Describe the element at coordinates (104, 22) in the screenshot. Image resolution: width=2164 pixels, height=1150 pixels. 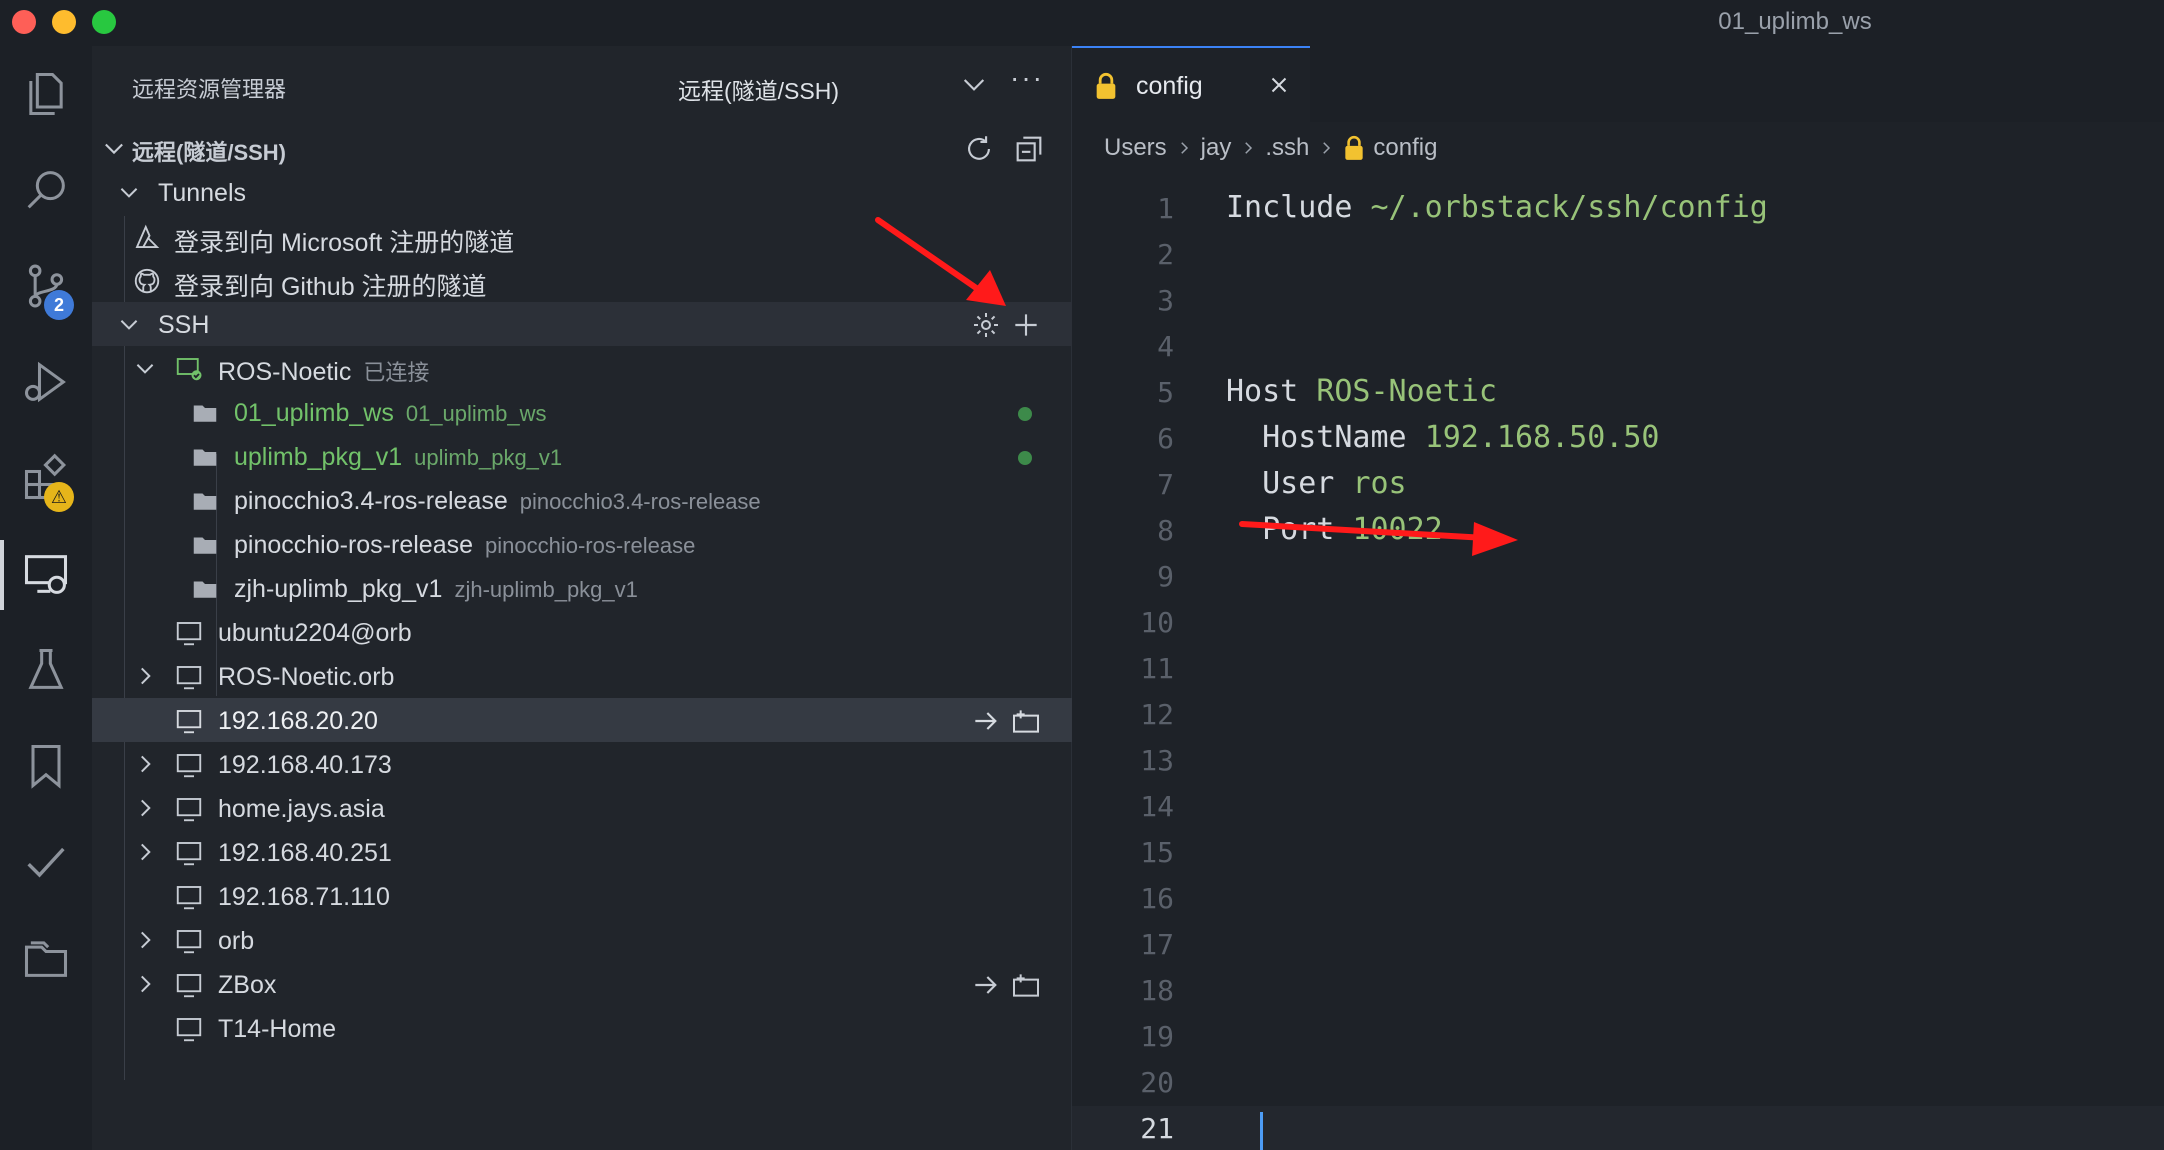
I see `zoom-window-button` at that location.